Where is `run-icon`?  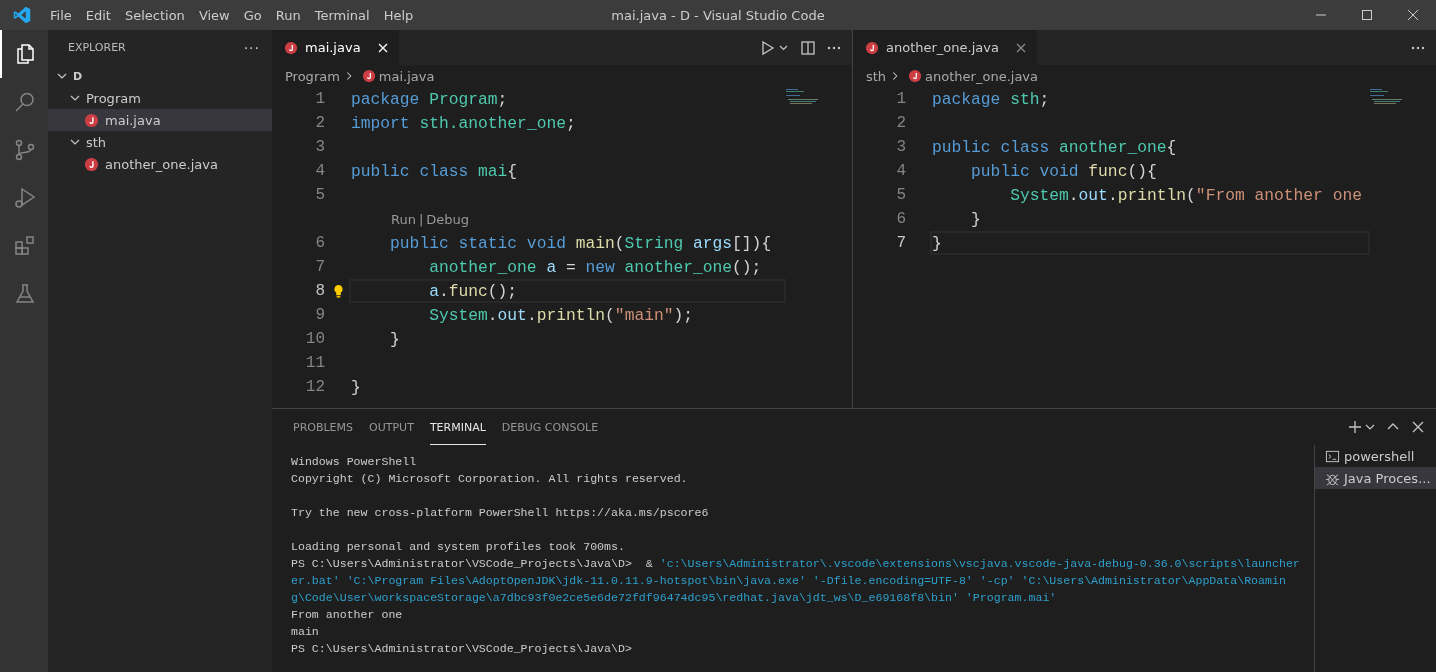
run-icon is located at coordinates (775, 47).